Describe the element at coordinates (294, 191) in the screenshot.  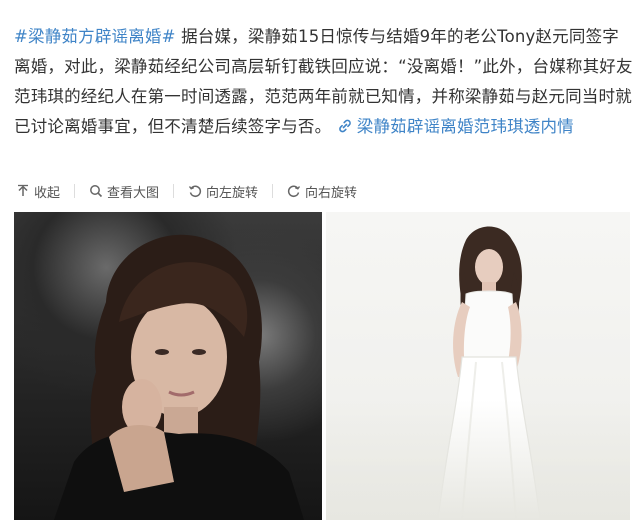
I see `rotate-right-icon` at that location.